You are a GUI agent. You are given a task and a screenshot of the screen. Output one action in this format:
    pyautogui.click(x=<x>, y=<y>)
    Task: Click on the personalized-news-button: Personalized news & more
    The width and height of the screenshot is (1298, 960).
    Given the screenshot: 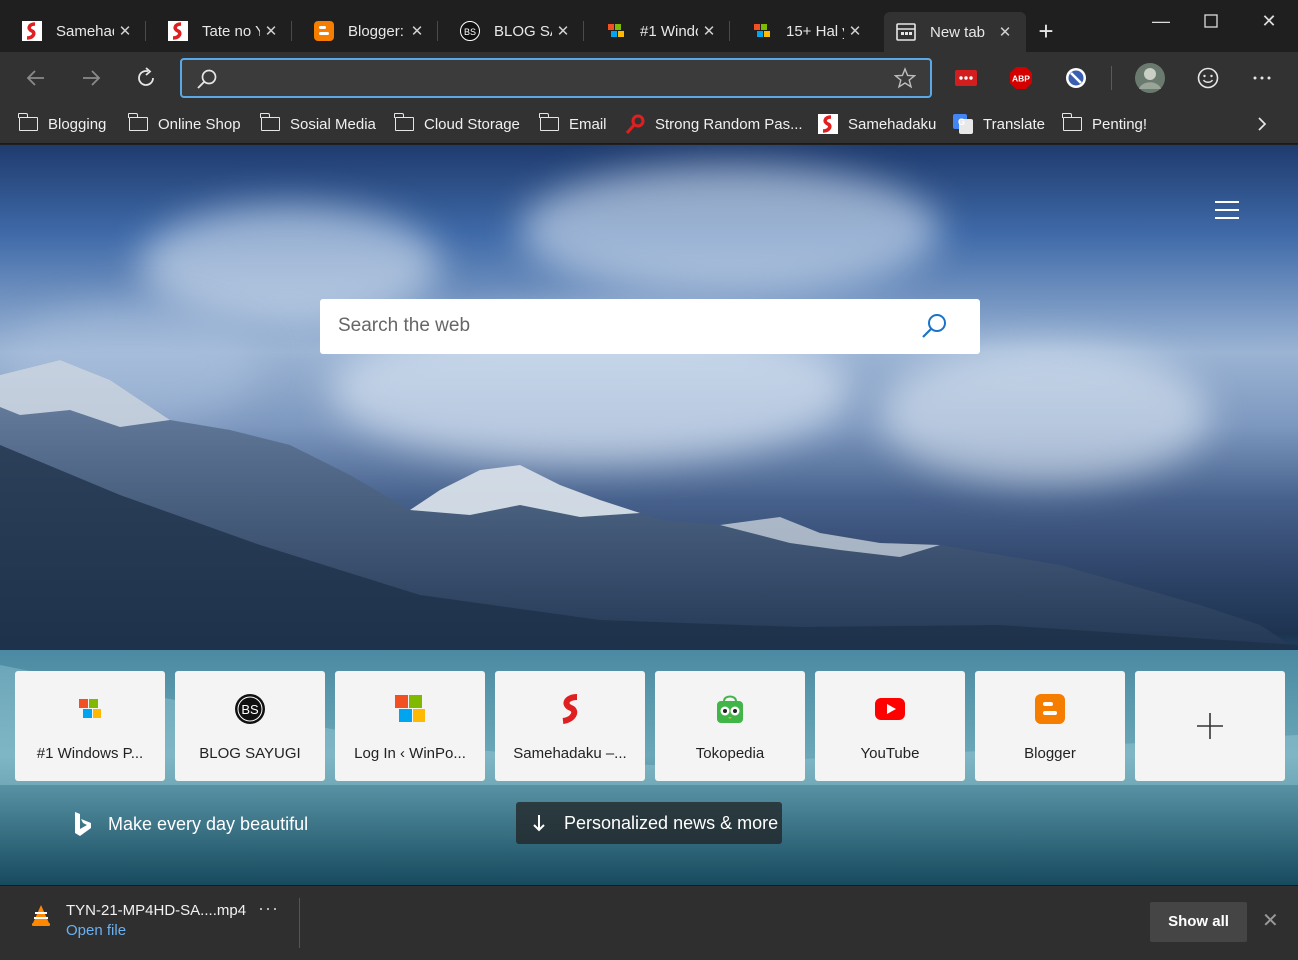 What is the action you would take?
    pyautogui.click(x=649, y=823)
    